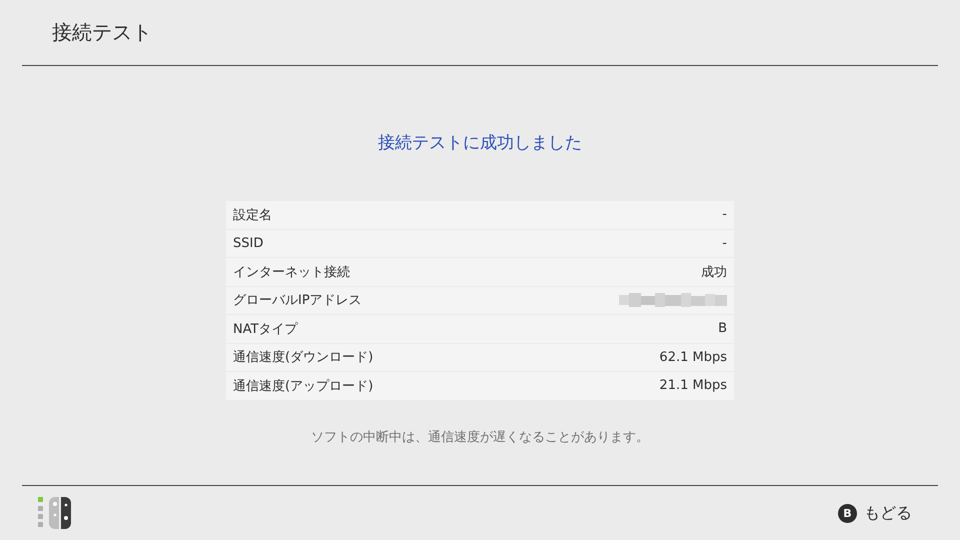  I want to click on row-label: 通信速度(ダウンロード), so click(303, 357).